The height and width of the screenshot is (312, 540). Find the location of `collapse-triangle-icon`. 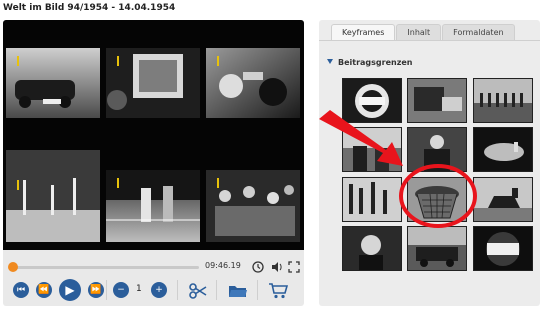

collapse-triangle-icon is located at coordinates (330, 61).